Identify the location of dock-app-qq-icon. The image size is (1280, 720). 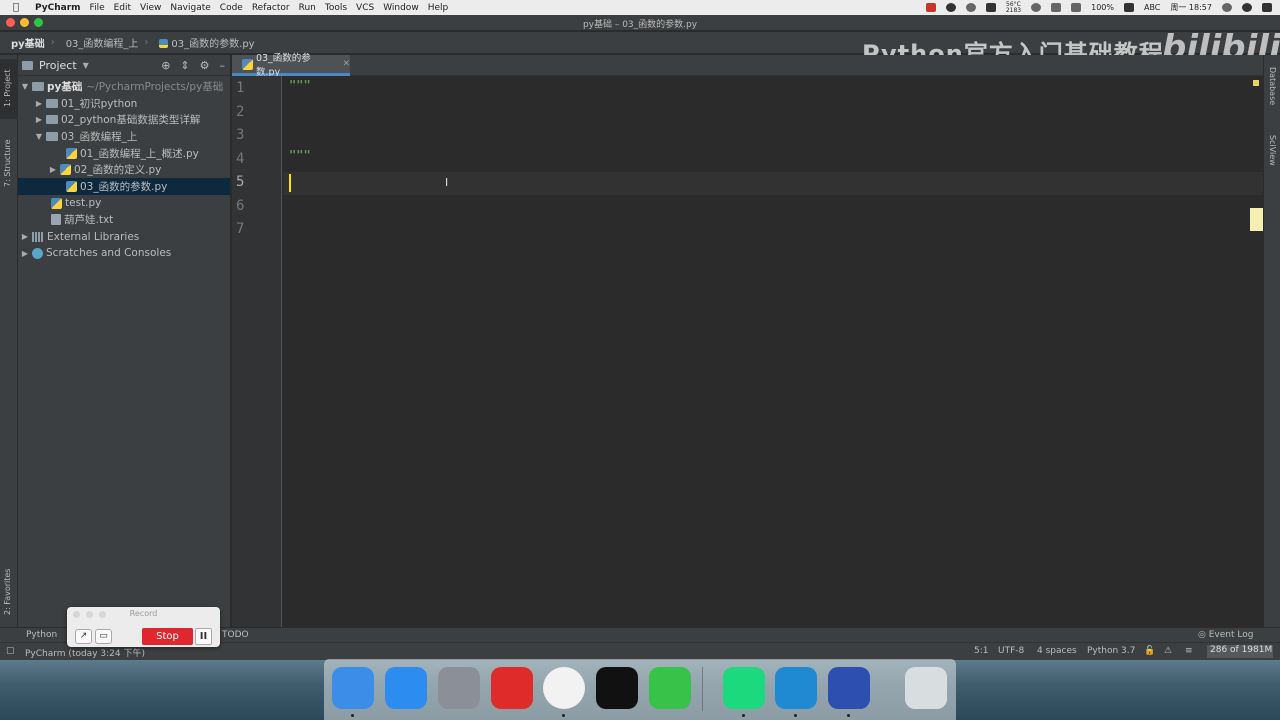
(617, 688).